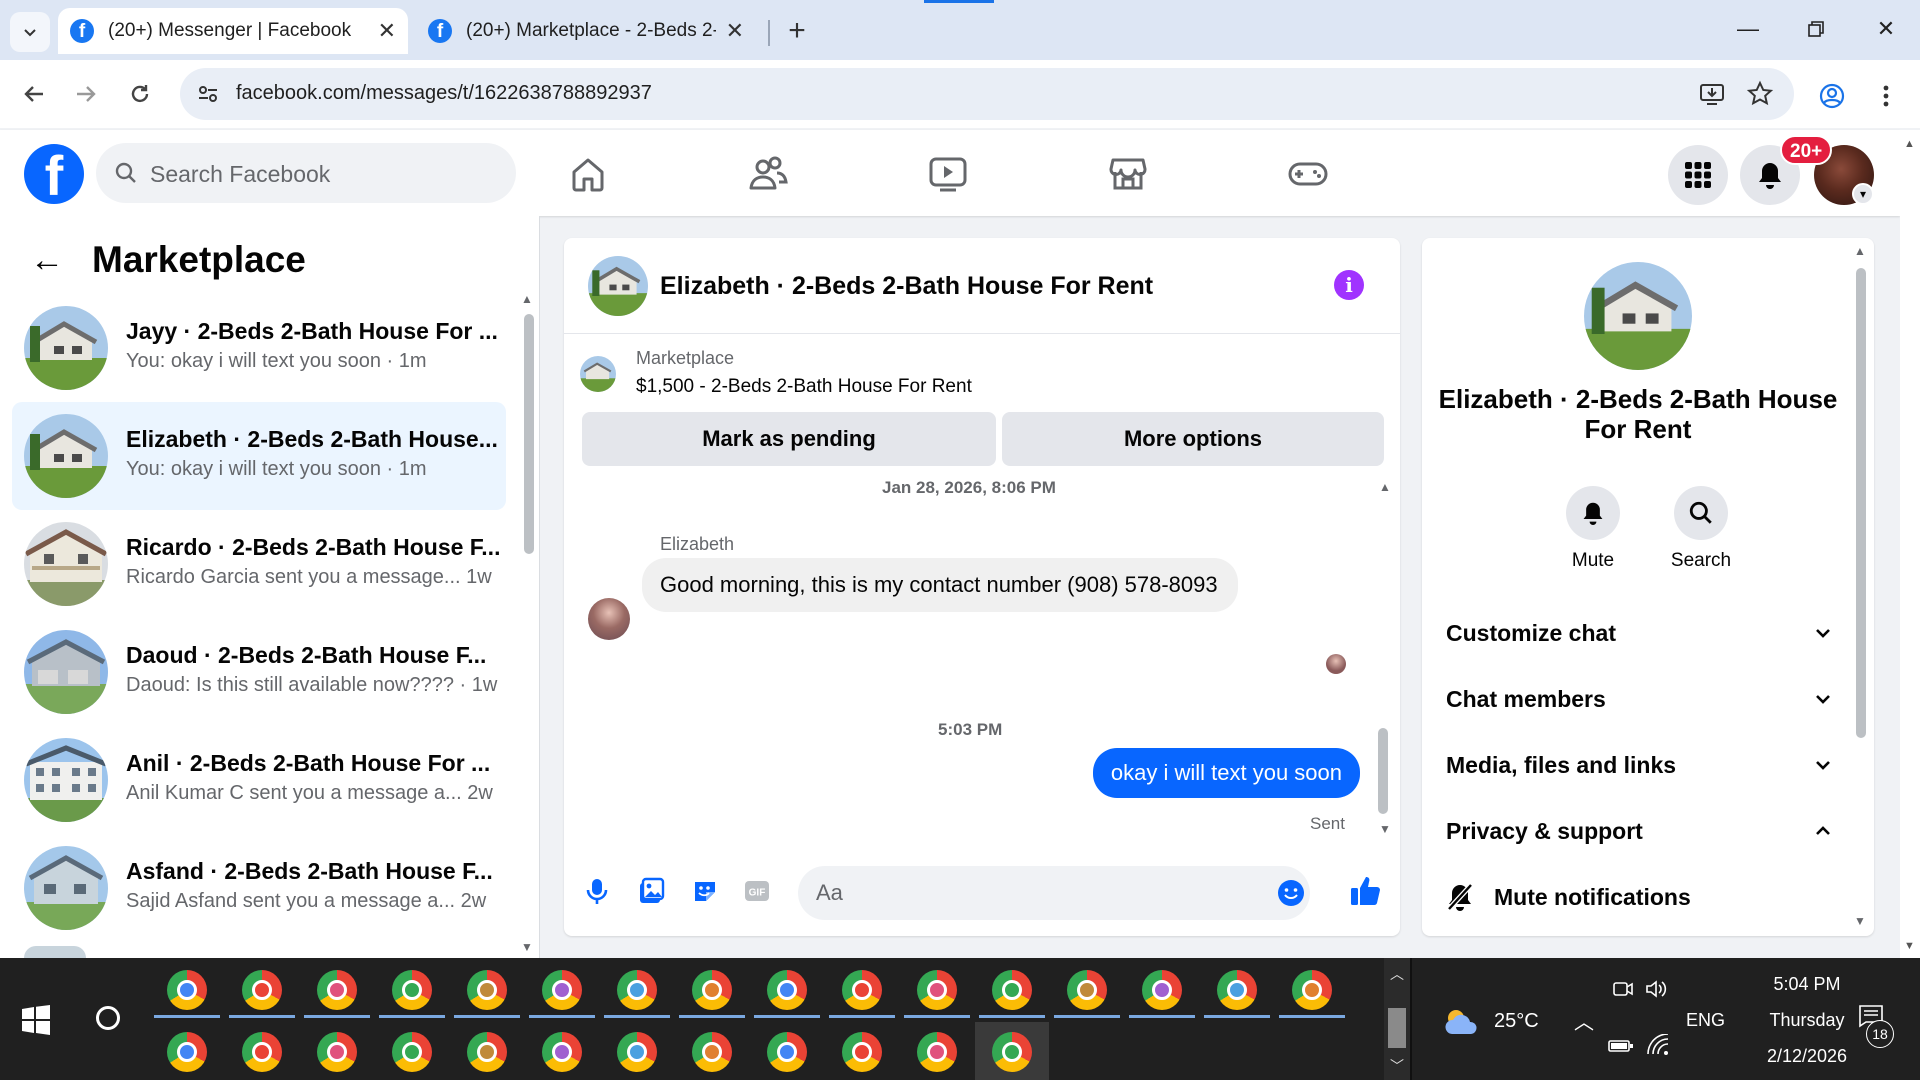  Describe the element at coordinates (1638, 316) in the screenshot. I see `house-profile-photo` at that location.